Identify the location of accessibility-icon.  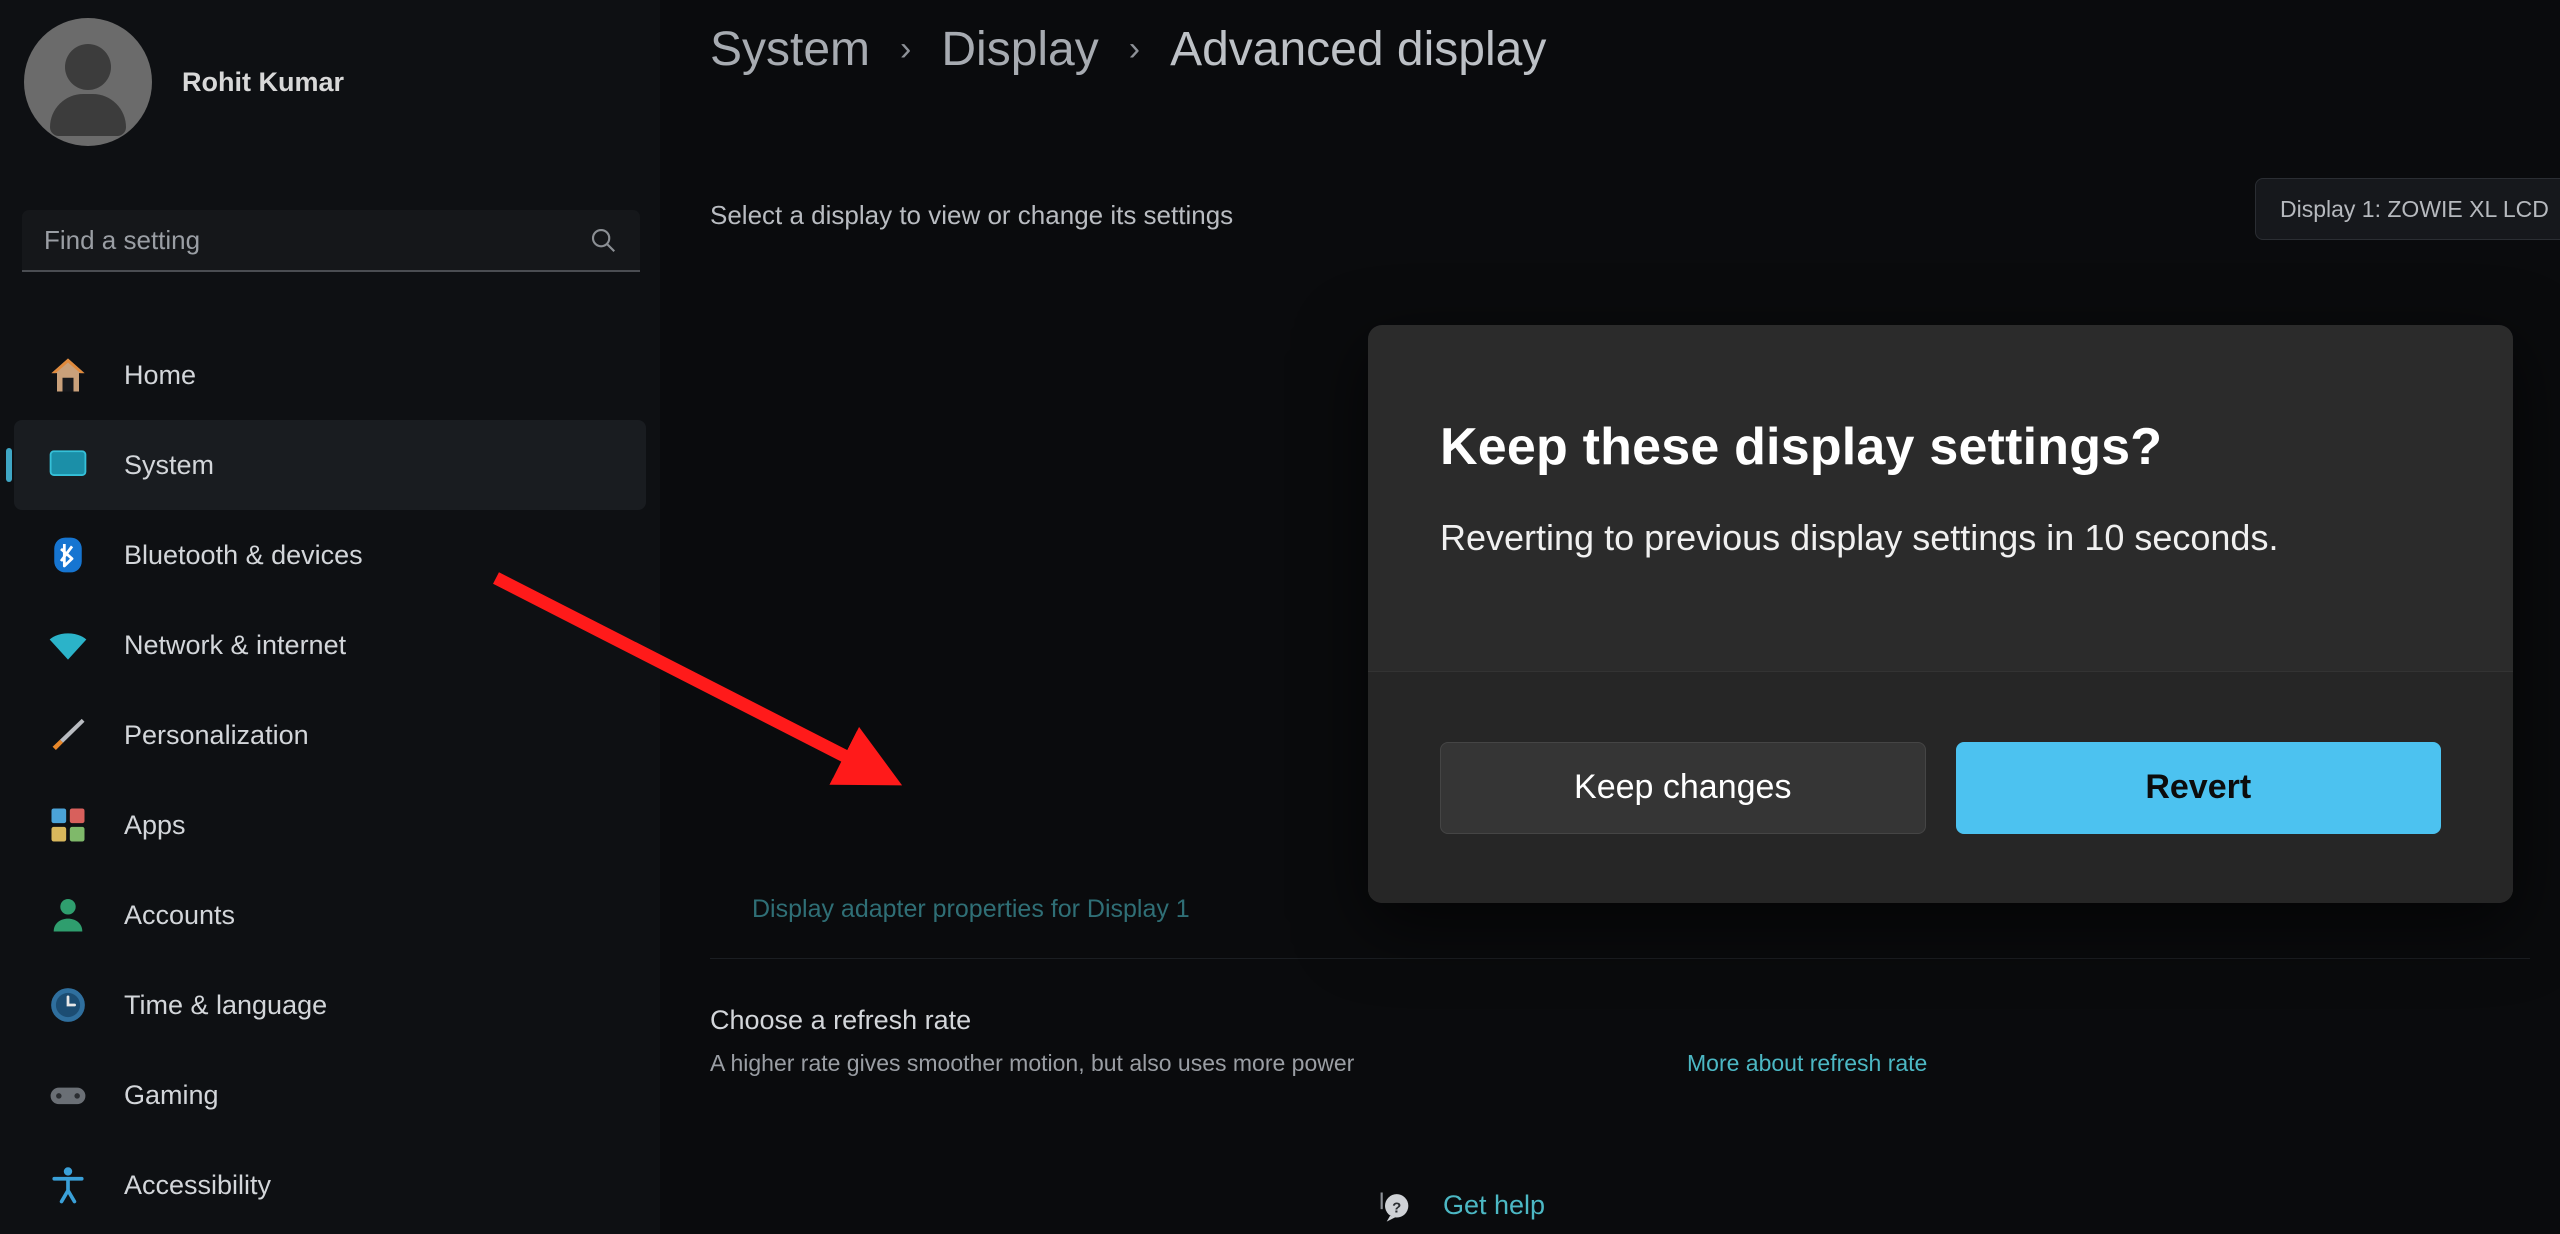
(68, 1185).